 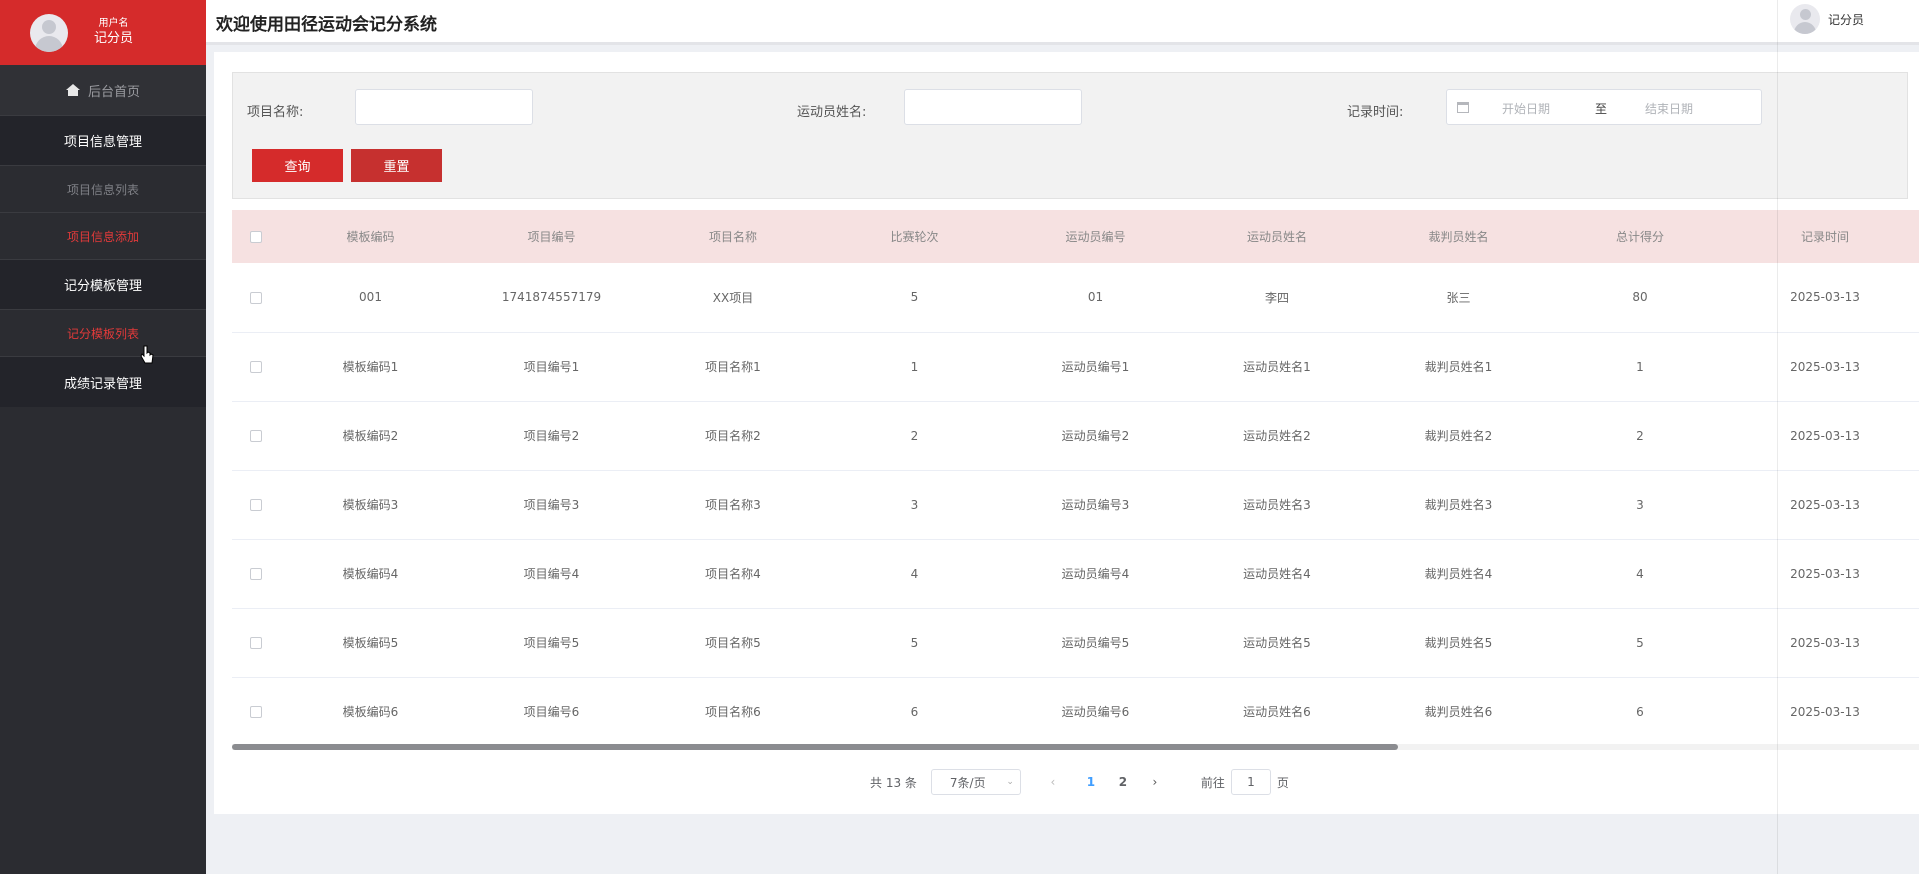 I want to click on scrollbar-thumb, so click(x=815, y=747).